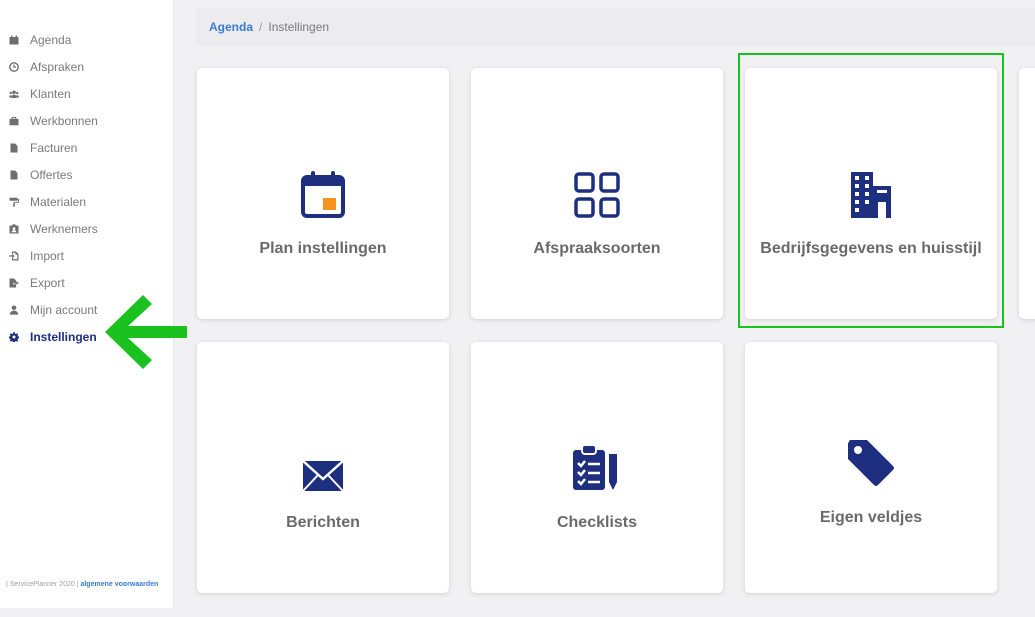  I want to click on users-icon, so click(14, 94).